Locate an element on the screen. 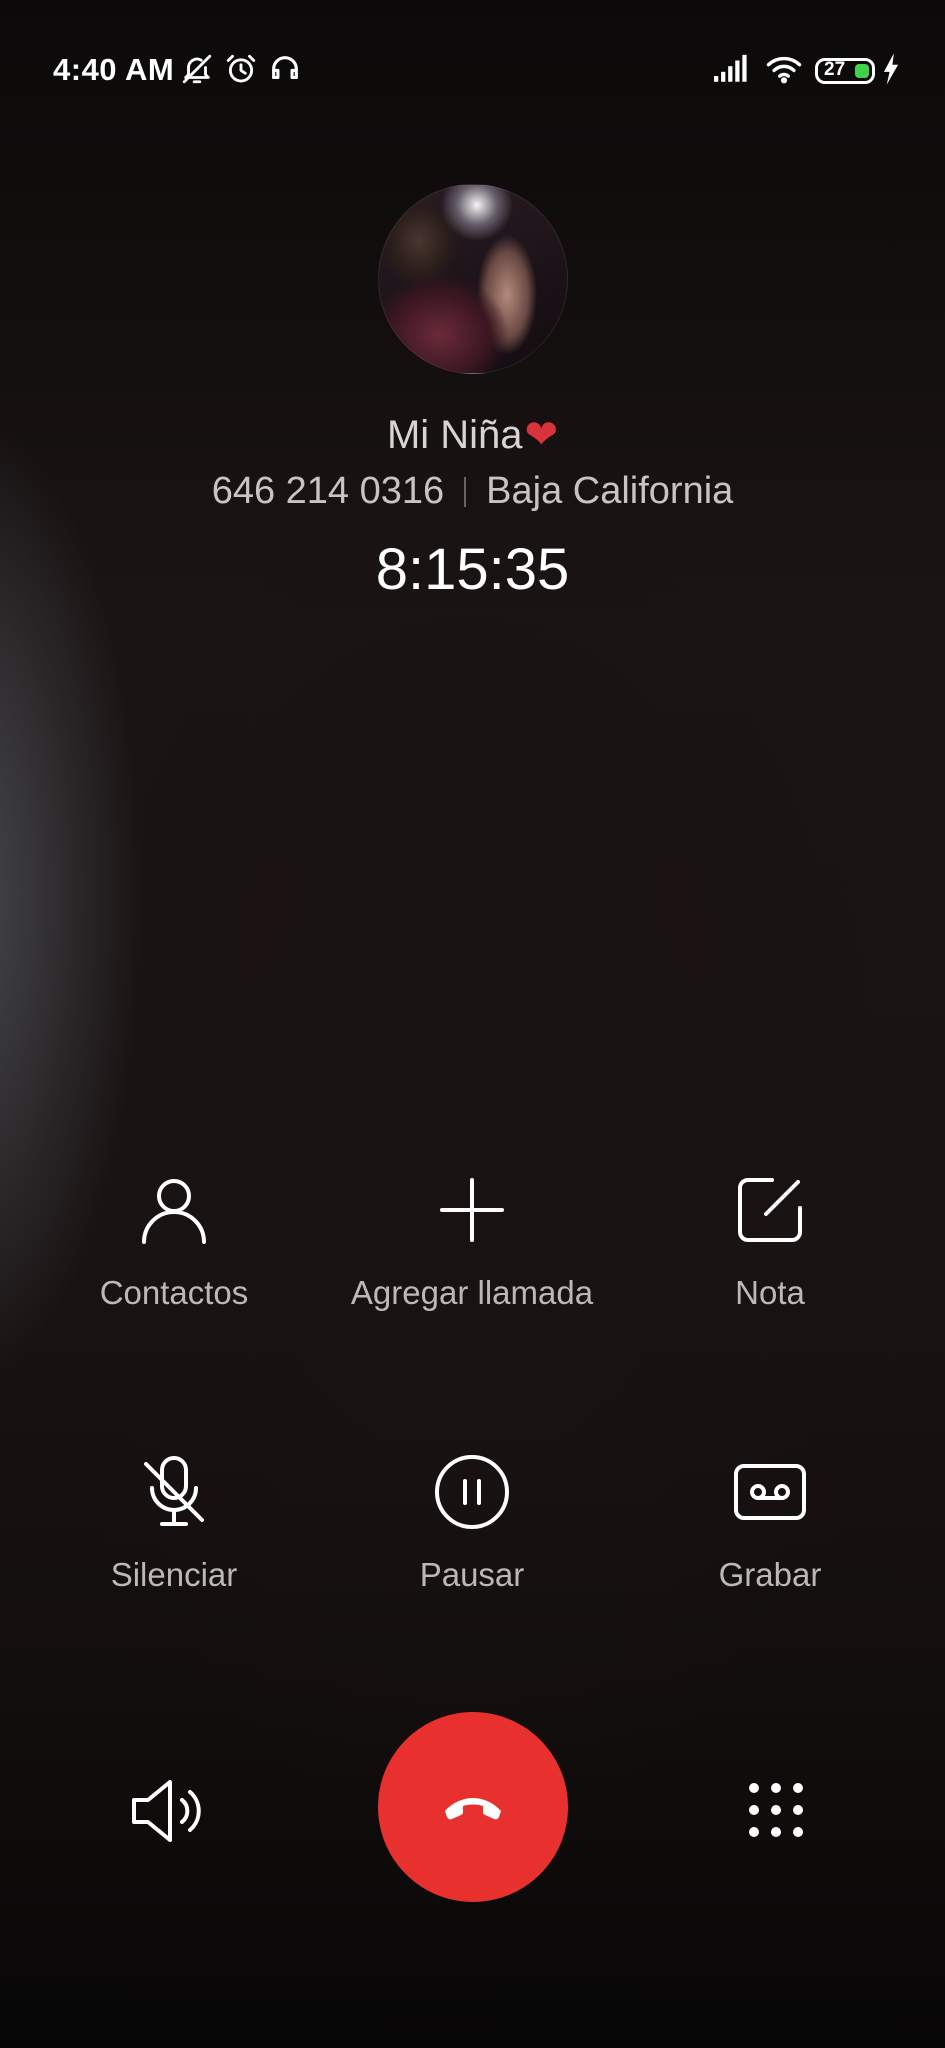 The height and width of the screenshot is (2048, 945). status-bar: 4:40 AM 27 is located at coordinates (472, 70).